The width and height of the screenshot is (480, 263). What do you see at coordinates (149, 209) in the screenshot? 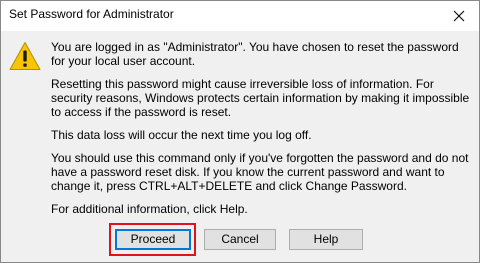
I see `message-paragraph: For additional information, click Help.` at bounding box center [149, 209].